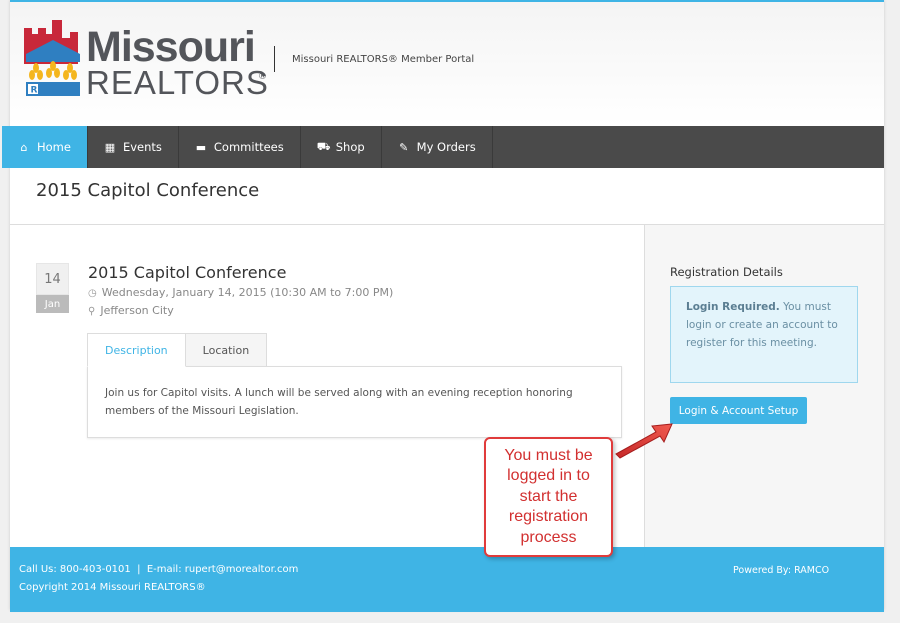  I want to click on page-title-bar: 2015 Capitol Conference, so click(447, 196).